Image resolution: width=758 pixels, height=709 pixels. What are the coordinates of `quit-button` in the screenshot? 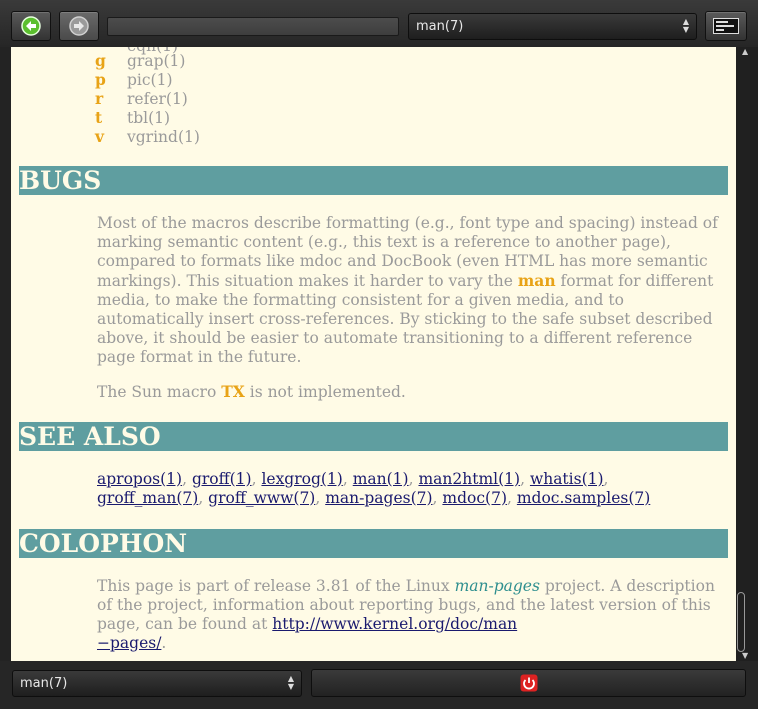 It's located at (528, 683).